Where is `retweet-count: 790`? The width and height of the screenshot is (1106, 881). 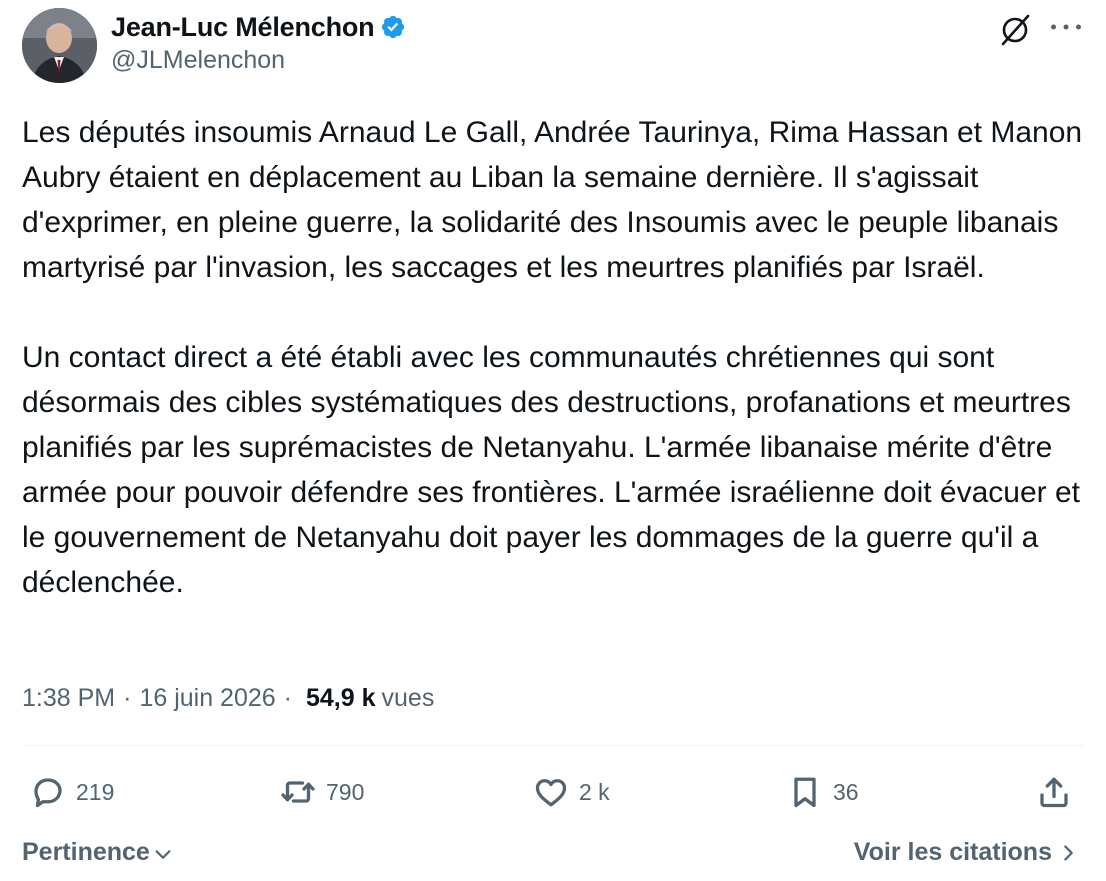 retweet-count: 790 is located at coordinates (345, 791).